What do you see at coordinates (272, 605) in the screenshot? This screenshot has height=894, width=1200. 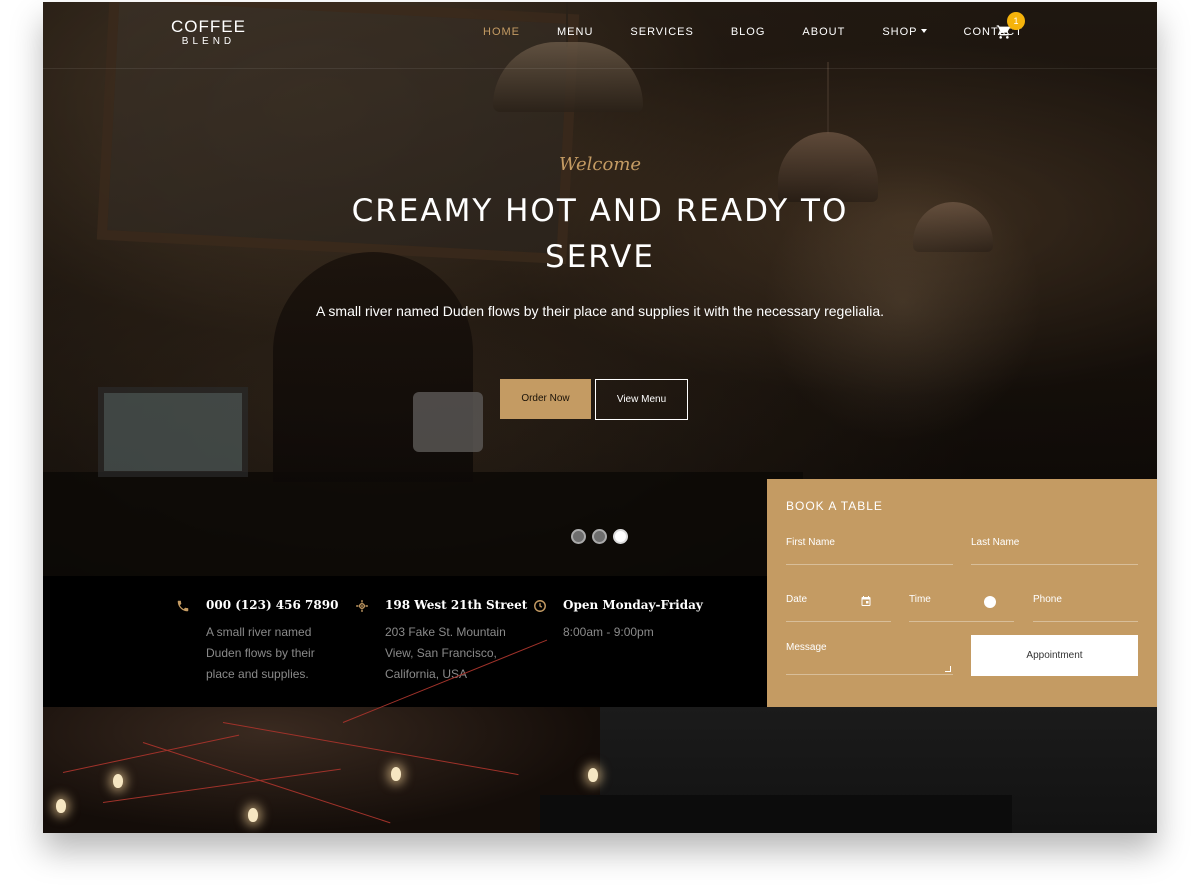 I see `info-phone-title: 000 (123) 456 7890` at bounding box center [272, 605].